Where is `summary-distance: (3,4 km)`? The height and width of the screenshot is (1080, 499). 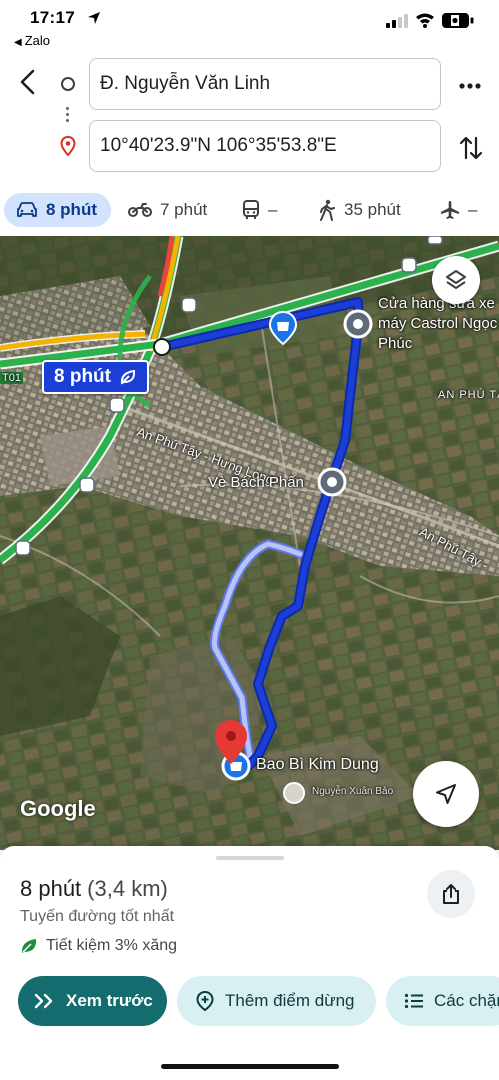
summary-distance: (3,4 km) is located at coordinates (127, 888).